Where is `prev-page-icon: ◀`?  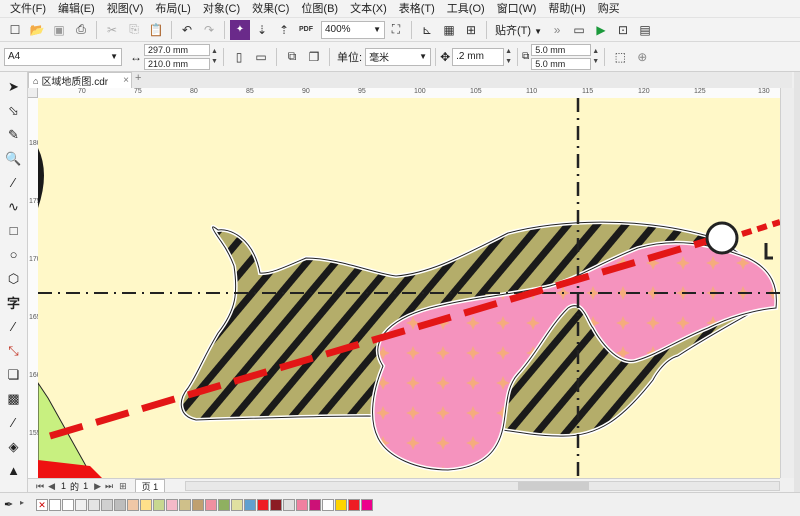 prev-page-icon: ◀ is located at coordinates (51, 486).